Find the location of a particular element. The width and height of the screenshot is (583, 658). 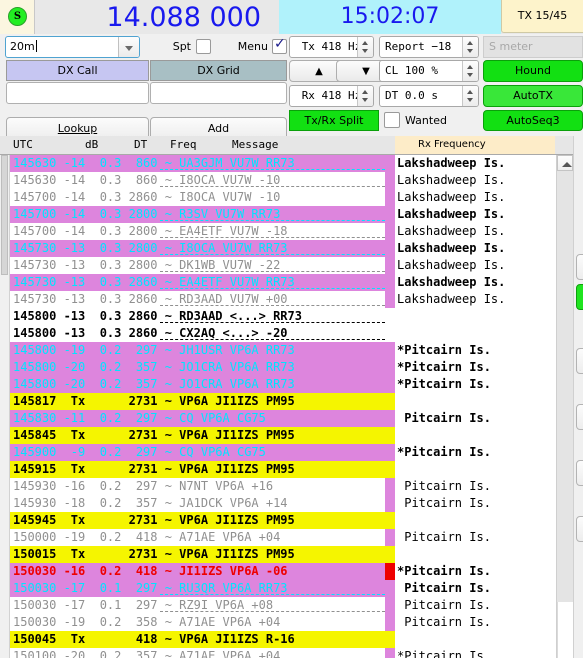

column-header-message: Message is located at coordinates (255, 144).